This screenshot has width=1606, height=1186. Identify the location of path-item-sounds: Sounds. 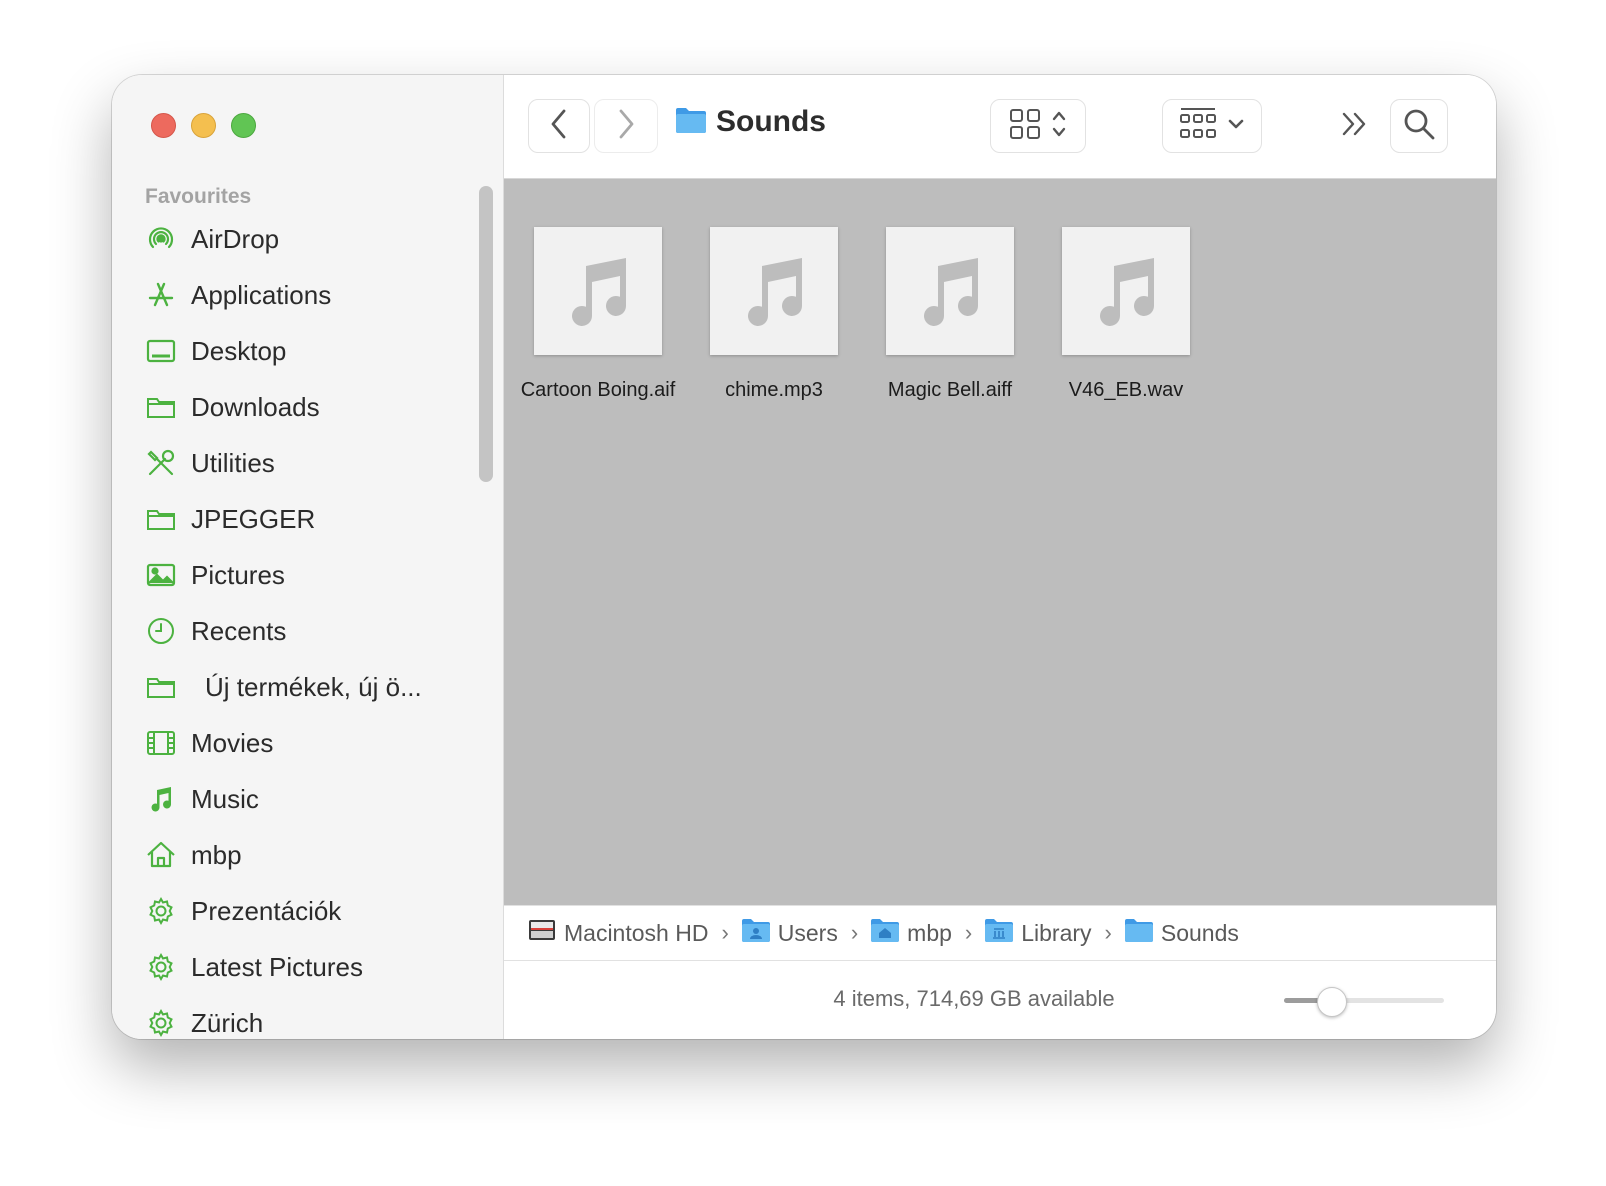
(1181, 933).